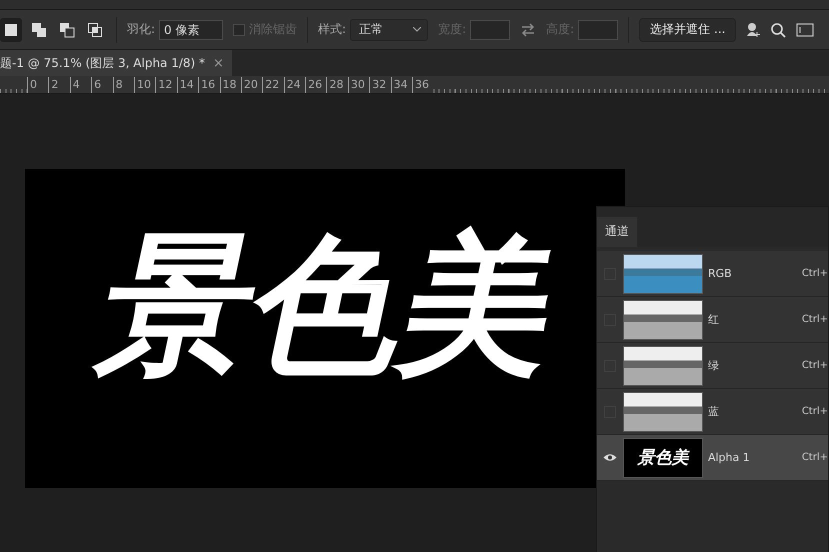  I want to click on feather-label: 羽化:, so click(141, 29).